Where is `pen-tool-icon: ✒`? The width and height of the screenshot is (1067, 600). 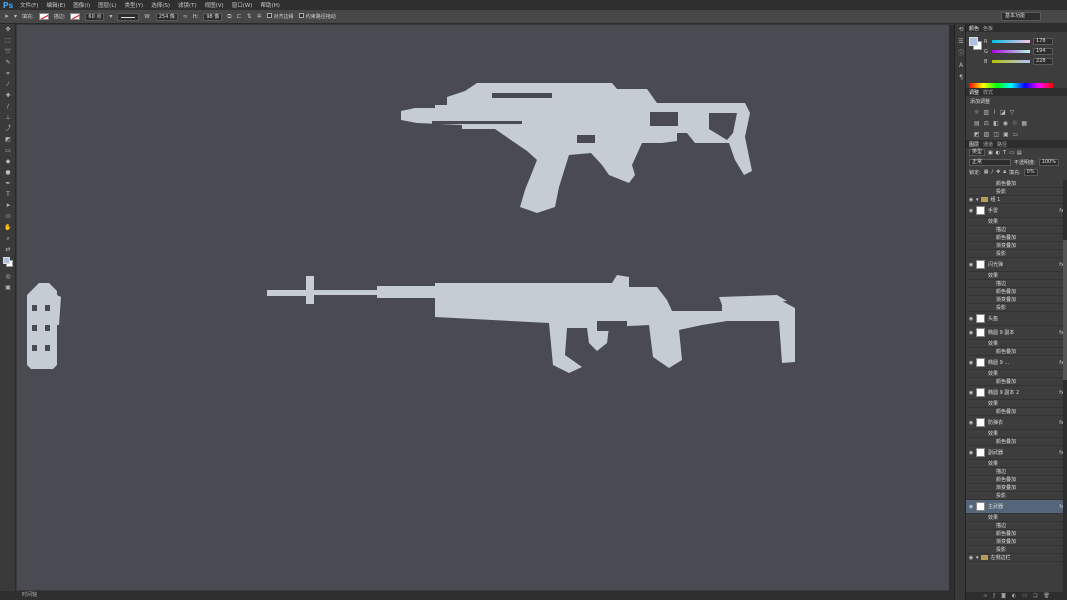
pen-tool-icon: ✒ is located at coordinates (8, 183).